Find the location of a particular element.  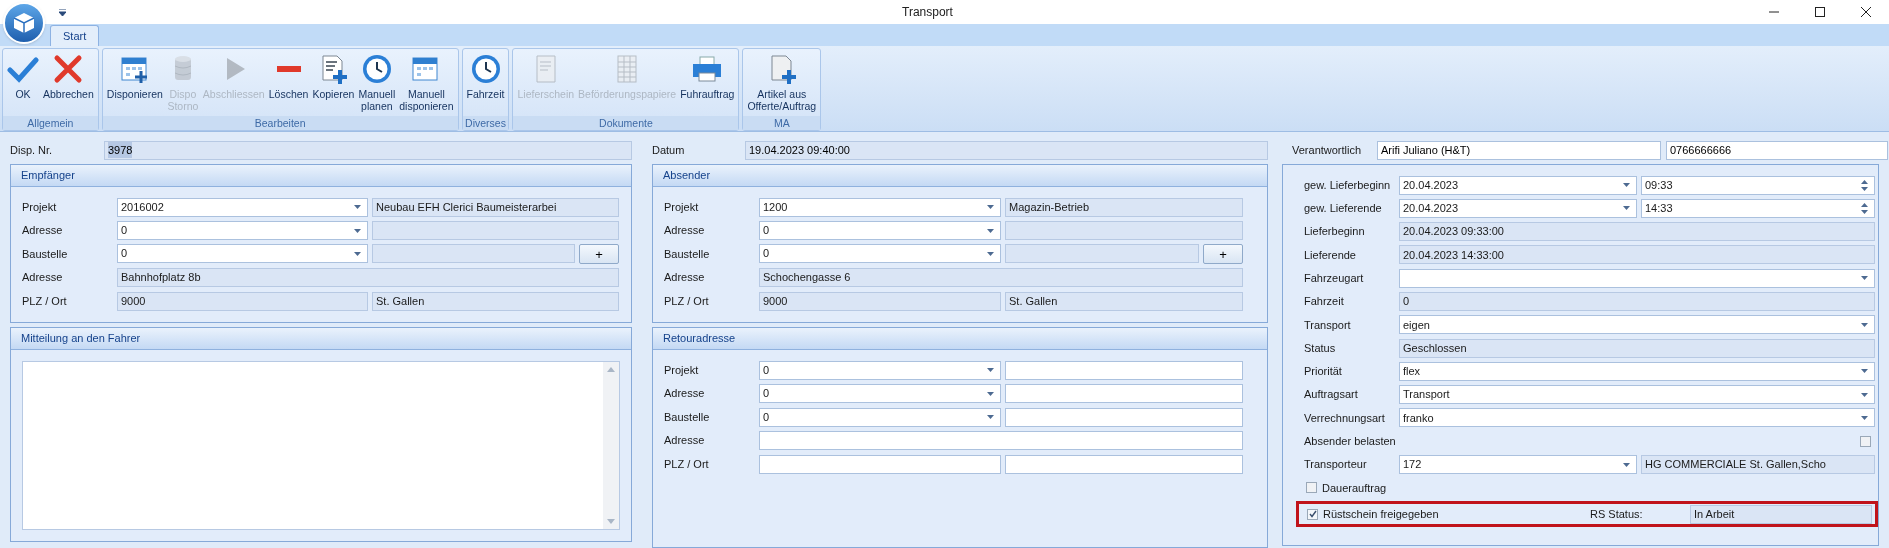

printer-icon is located at coordinates (707, 69).